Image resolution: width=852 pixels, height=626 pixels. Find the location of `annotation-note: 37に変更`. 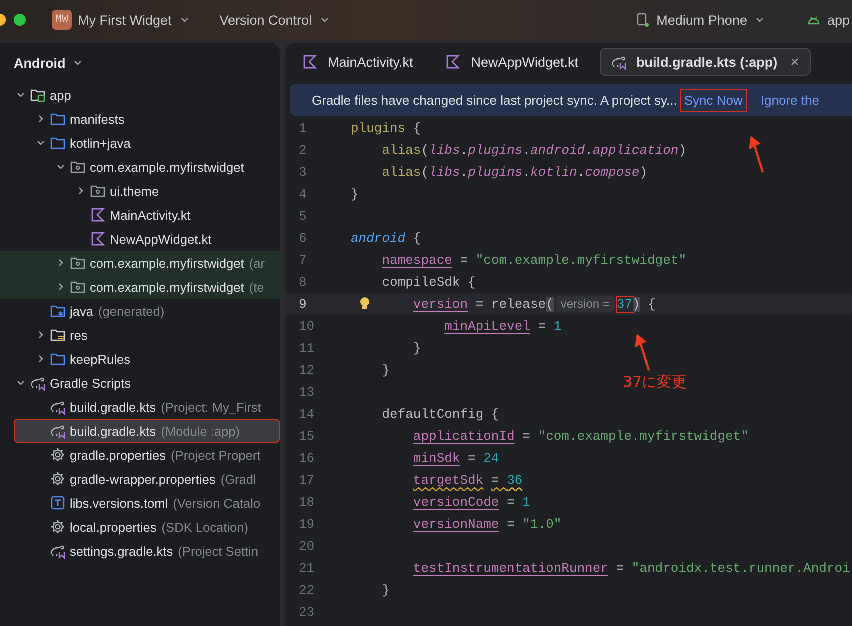

annotation-note: 37に変更 is located at coordinates (655, 382).